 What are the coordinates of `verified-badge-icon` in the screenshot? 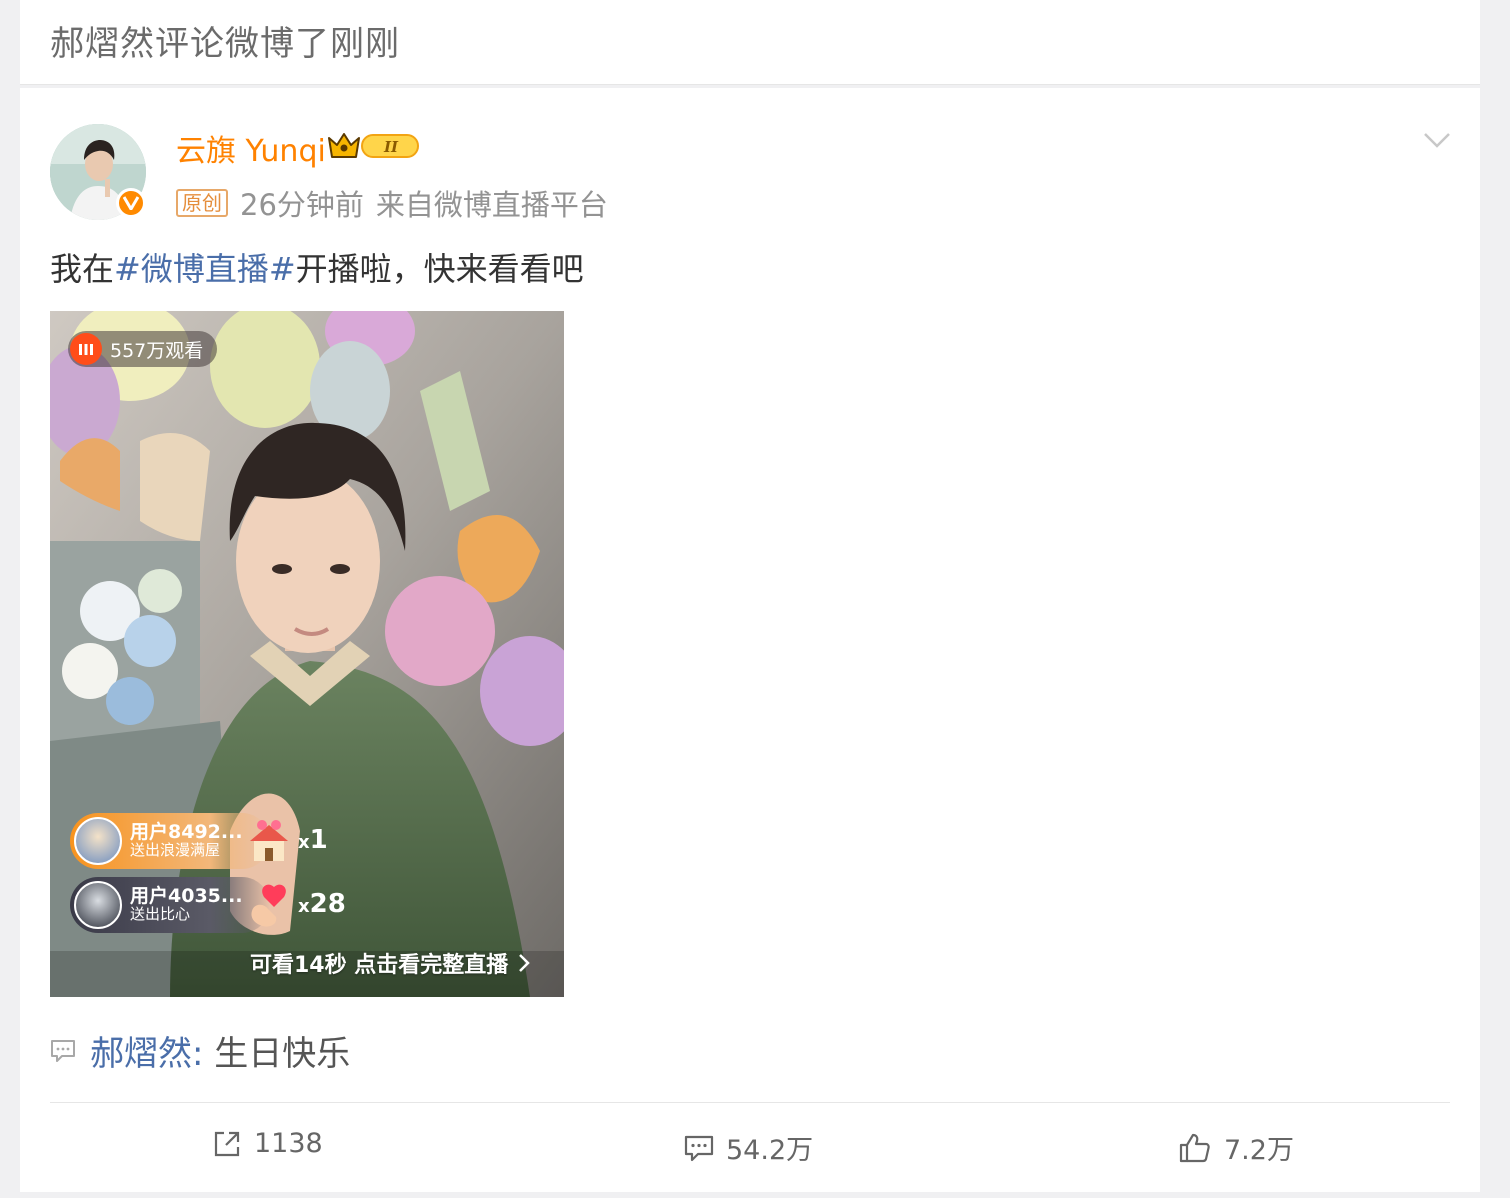 It's located at (131, 203).